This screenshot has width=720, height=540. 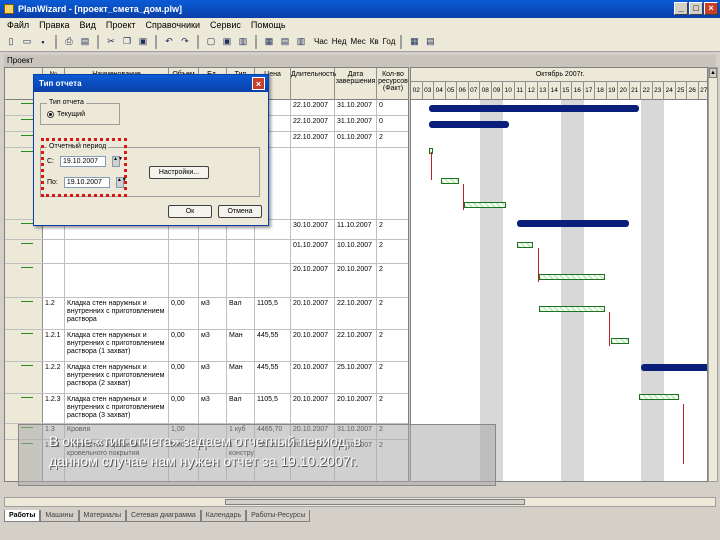 What do you see at coordinates (711, 8) in the screenshot?
I see `close-button: ×` at bounding box center [711, 8].